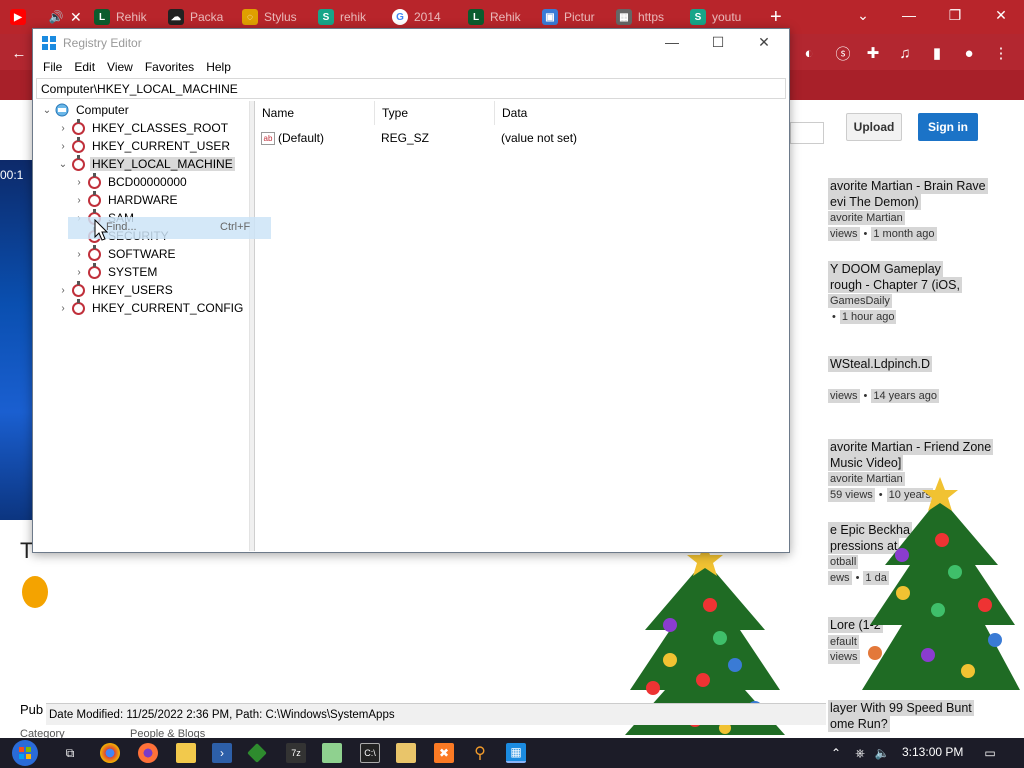 Image resolution: width=1024 pixels, height=768 pixels. Describe the element at coordinates (864, 317) in the screenshot. I see `suggestion-meta: • 1 hour ago` at that location.